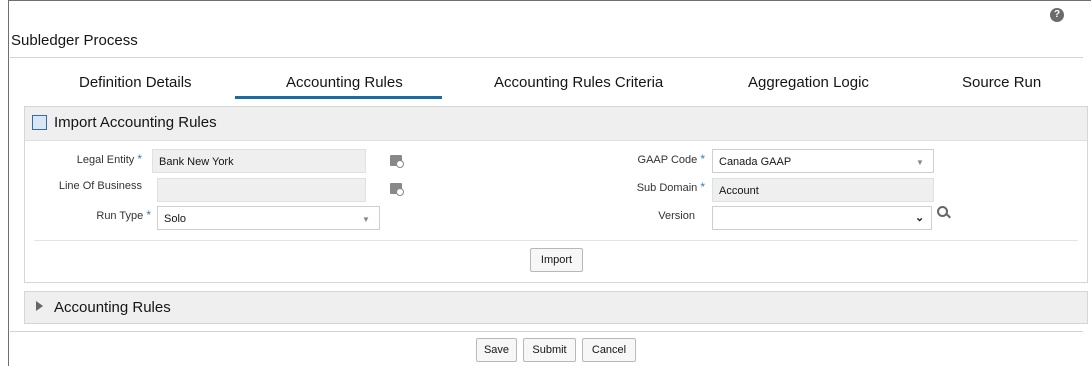 This screenshot has width=1092, height=366. I want to click on panel-title: Import Accounting Rules, so click(135, 122).